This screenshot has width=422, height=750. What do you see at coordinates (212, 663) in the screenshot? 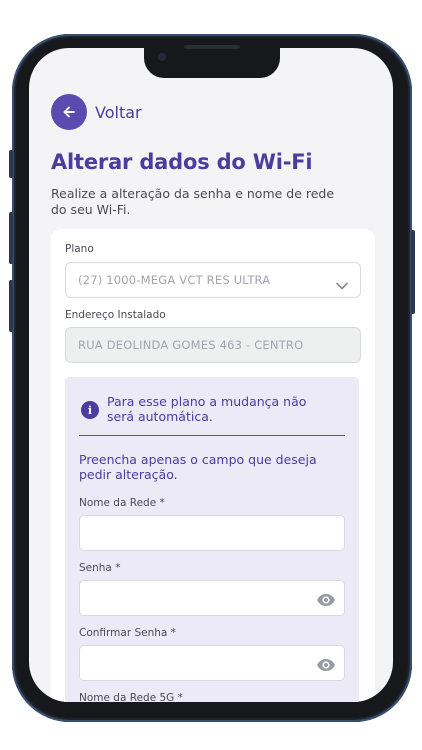
I see `confirmar-senha-input` at bounding box center [212, 663].